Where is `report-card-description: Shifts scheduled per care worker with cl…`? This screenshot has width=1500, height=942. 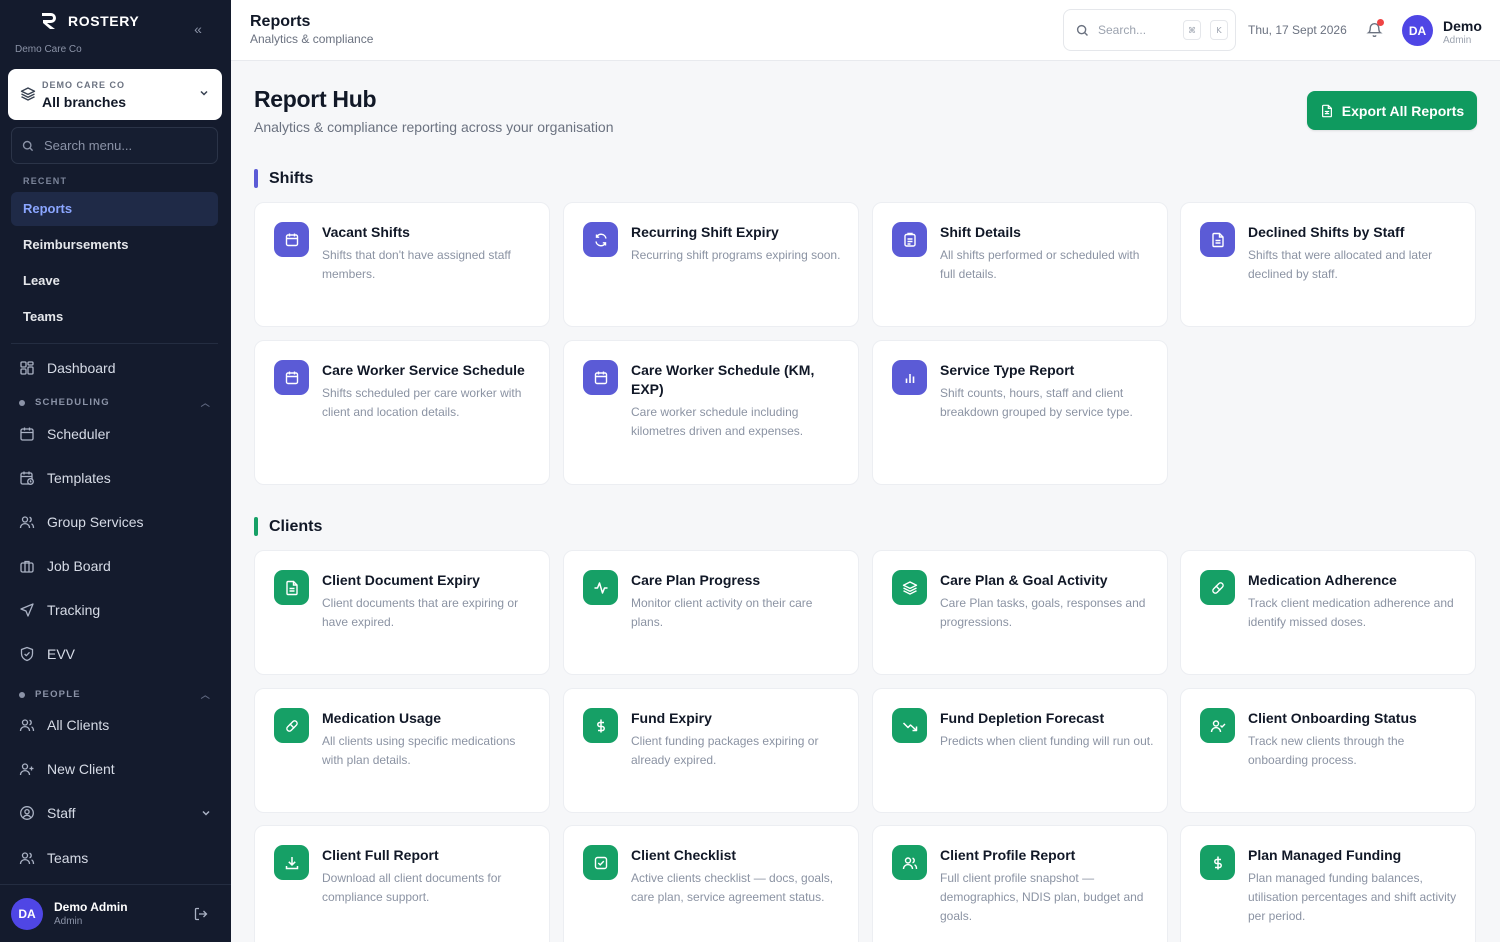
report-card-description: Shifts scheduled per care worker with cl… is located at coordinates (422, 402).